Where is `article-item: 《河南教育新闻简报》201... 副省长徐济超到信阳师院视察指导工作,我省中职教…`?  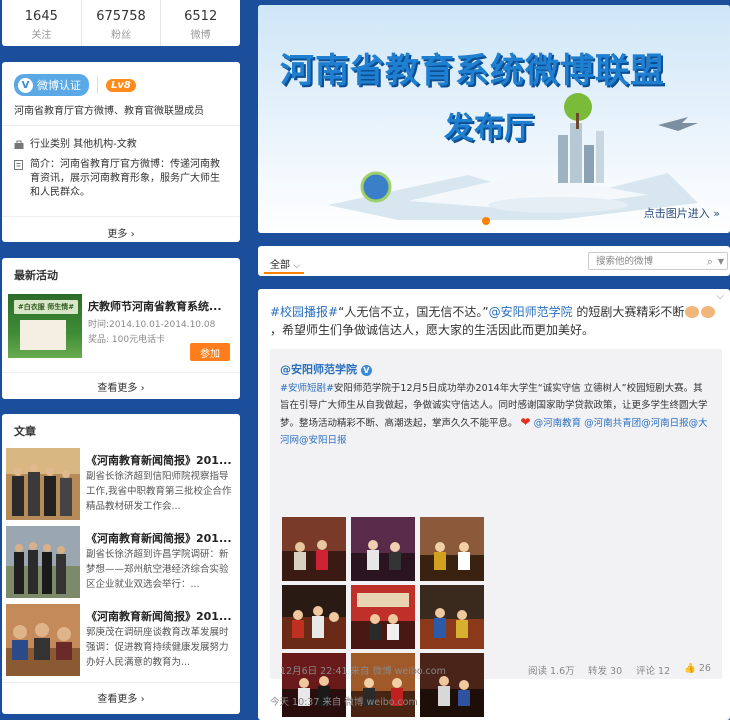 article-item: 《河南教育新闻简报》201... 副省长徐济超到信阳师院视察指导工作,我省中职教… is located at coordinates (121, 485).